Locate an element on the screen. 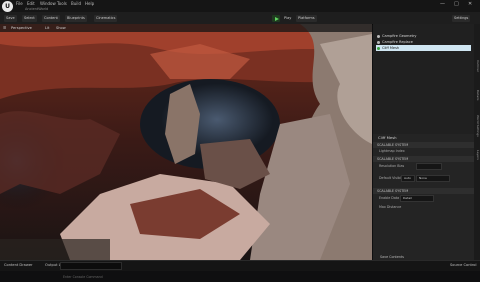  property-label: Max Distance is located at coordinates (390, 207).